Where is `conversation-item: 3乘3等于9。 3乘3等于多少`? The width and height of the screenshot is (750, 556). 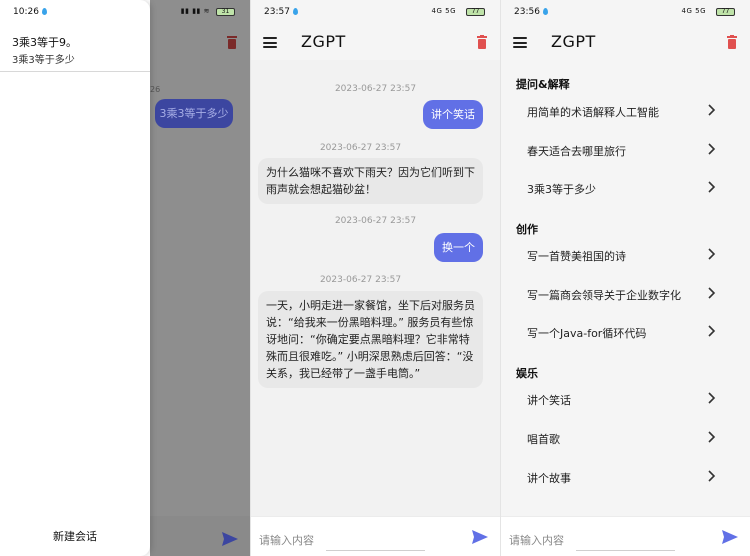
conversation-item: 3乘3等于9。 3乘3等于多少 is located at coordinates (75, 48).